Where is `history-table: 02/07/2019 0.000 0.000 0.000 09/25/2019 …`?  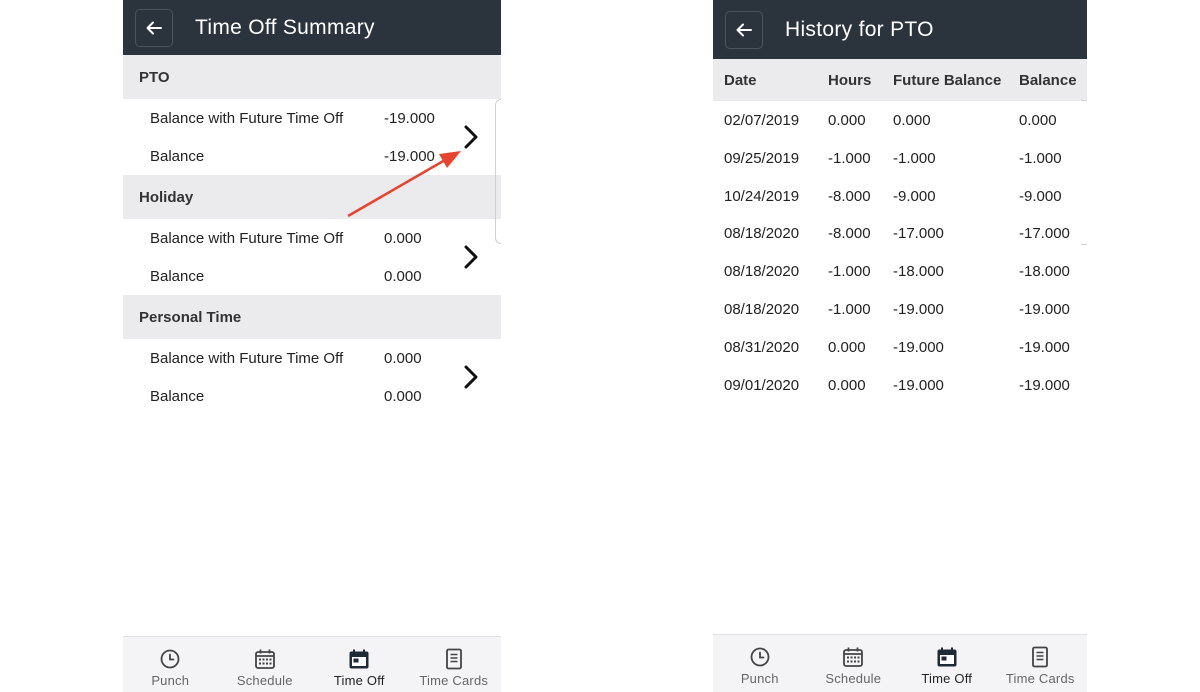
history-table: 02/07/2019 0.000 0.000 0.000 09/25/2019 … is located at coordinates (900, 252).